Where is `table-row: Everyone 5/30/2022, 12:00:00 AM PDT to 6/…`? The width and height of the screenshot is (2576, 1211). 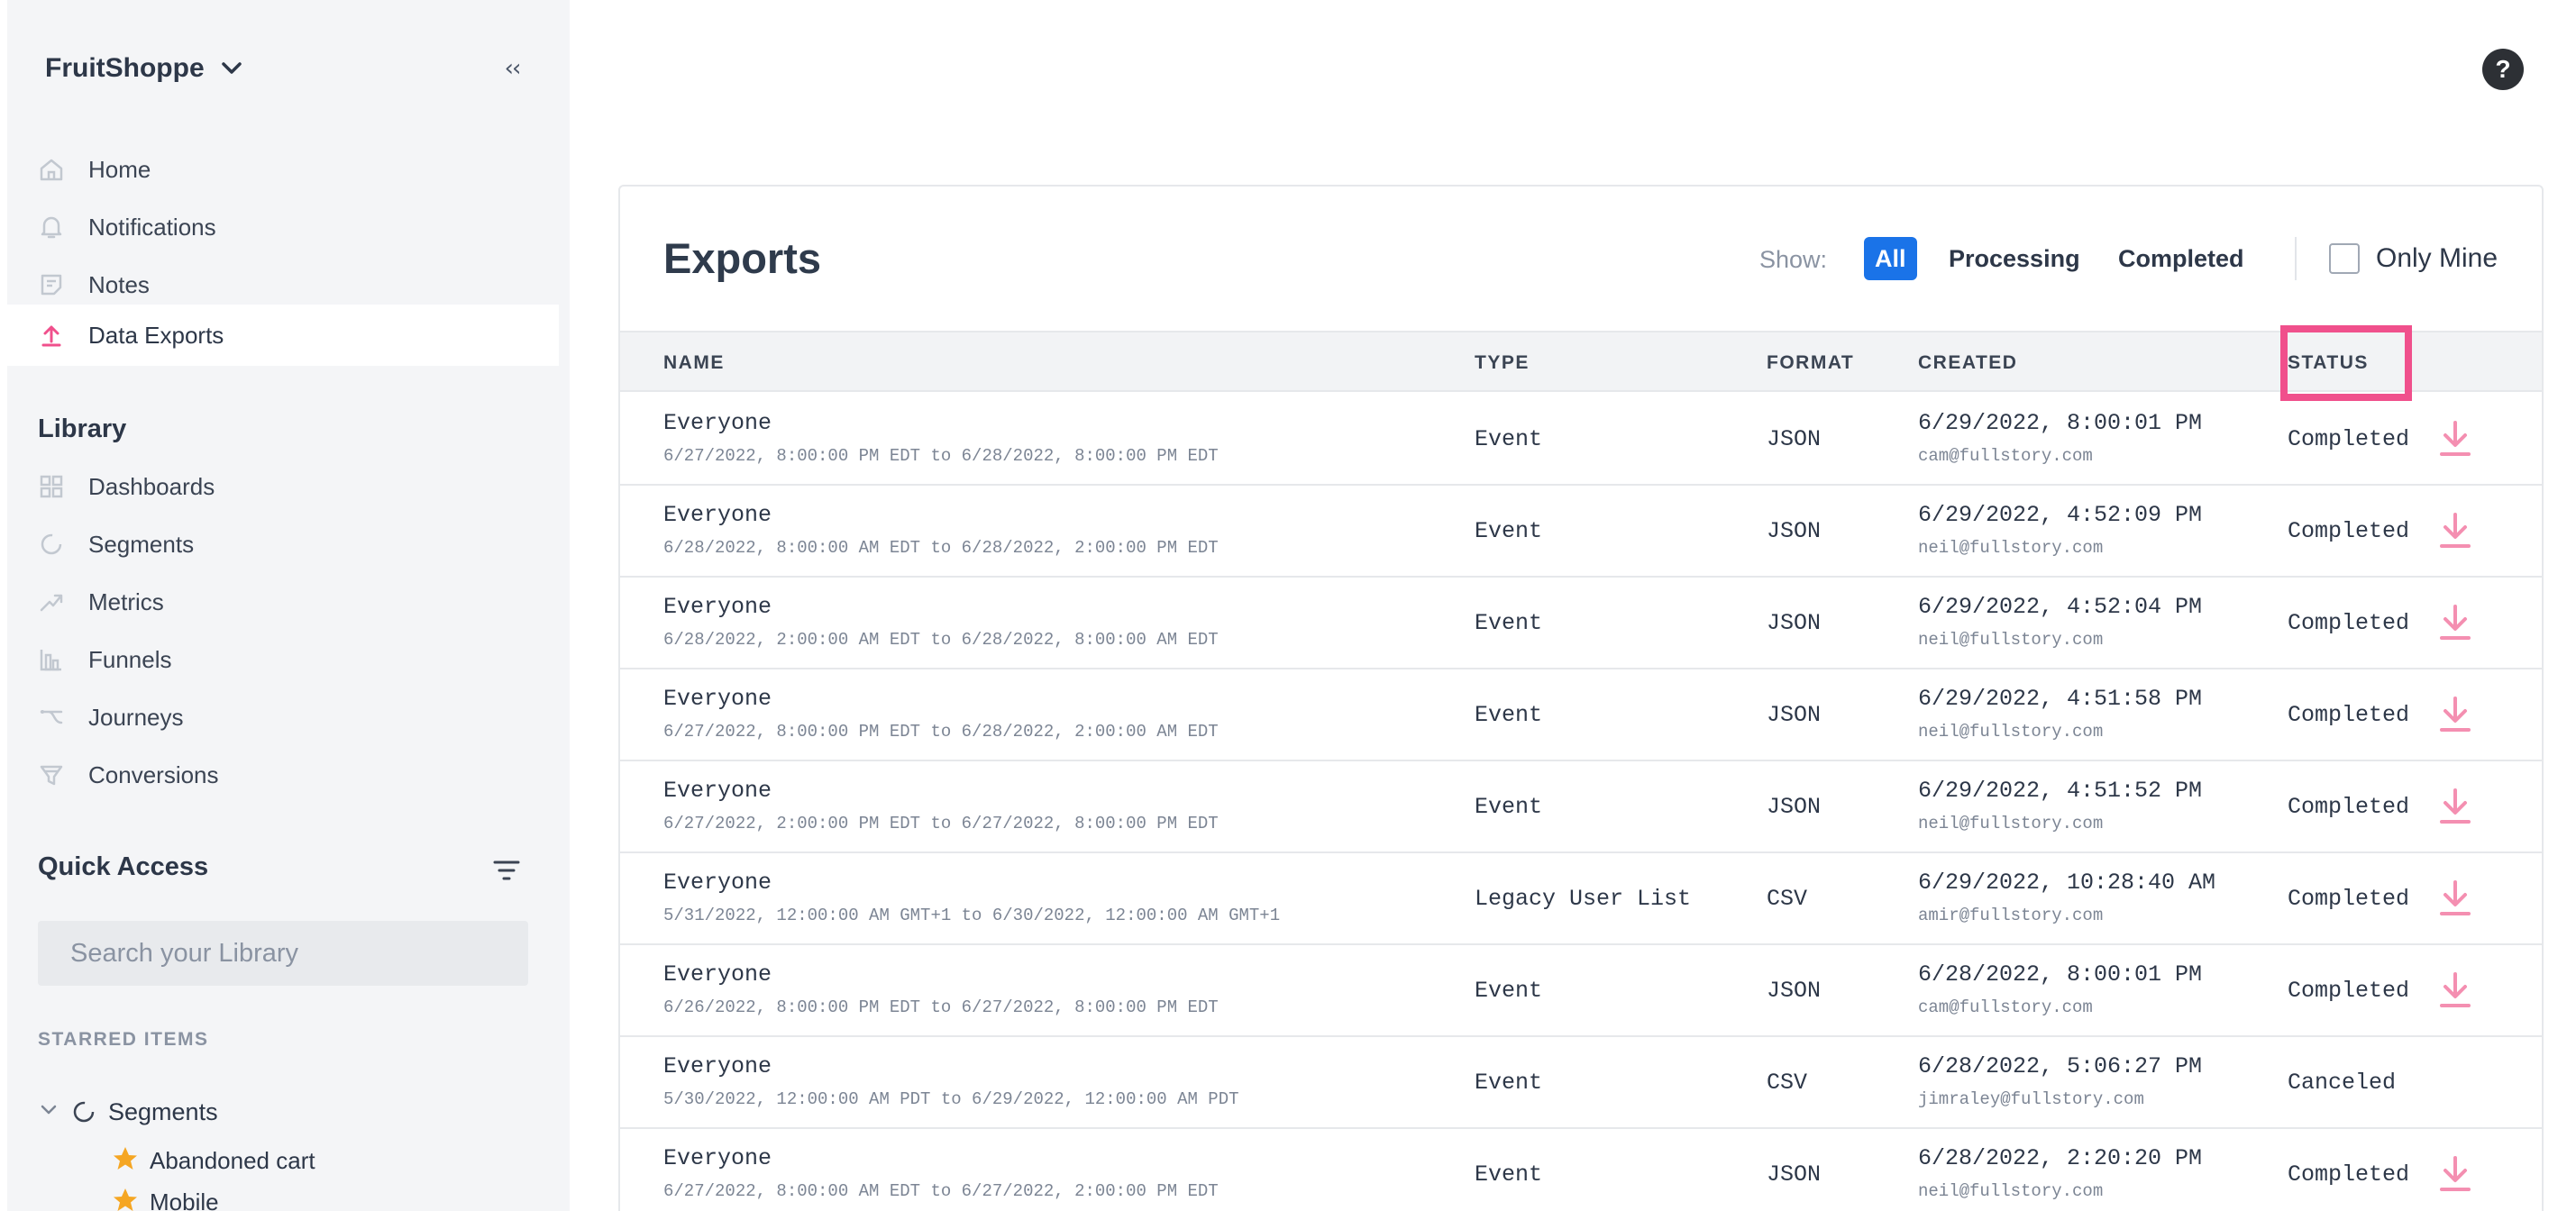
table-row: Everyone 5/30/2022, 12:00:00 AM PDT to 6/… is located at coordinates (1581, 1083).